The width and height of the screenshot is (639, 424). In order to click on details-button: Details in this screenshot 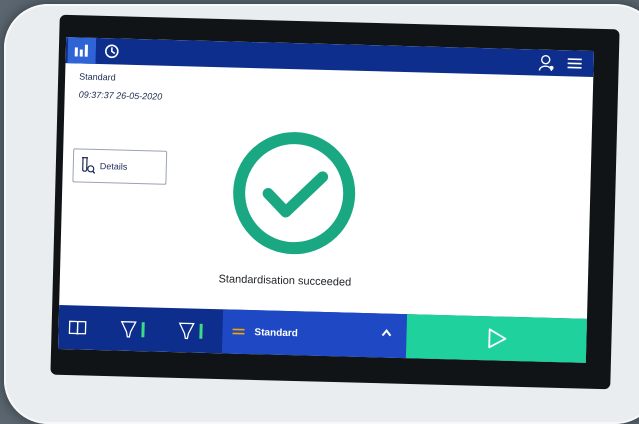, I will do `click(119, 166)`.